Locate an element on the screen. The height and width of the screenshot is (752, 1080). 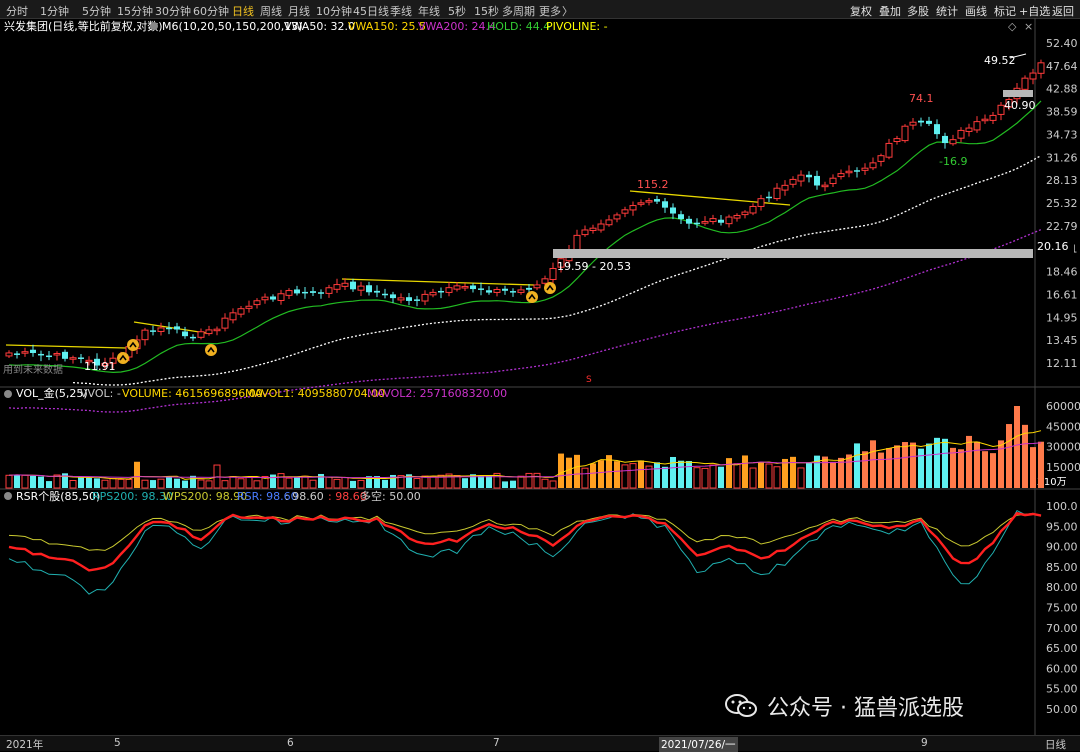
tab-weekly: 周线 is located at coordinates (271, 11).